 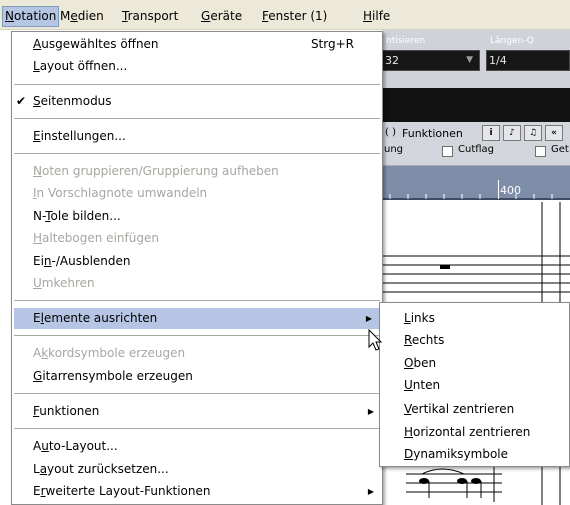 I want to click on menu-item-akkordsymbole: Akkordsymbole erzeugen, so click(x=197, y=353).